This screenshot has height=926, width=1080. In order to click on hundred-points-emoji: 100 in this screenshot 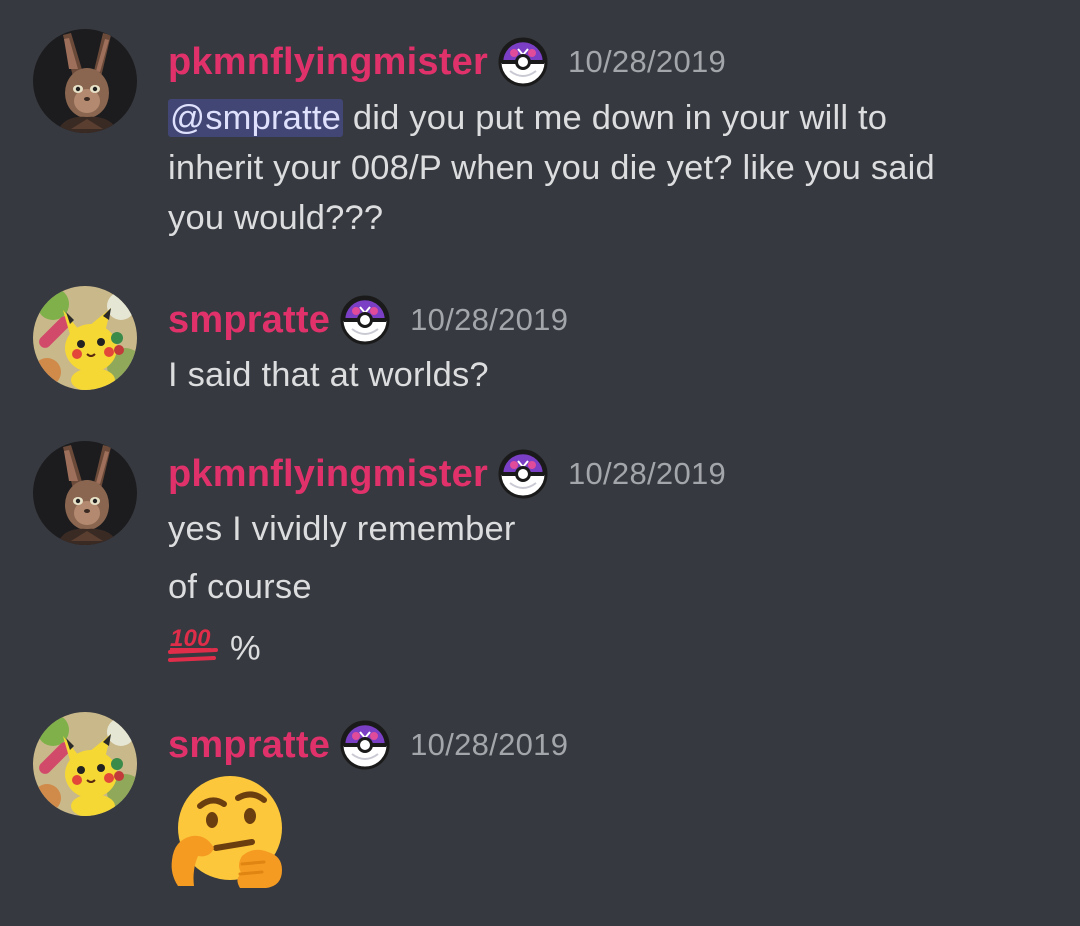, I will do `click(195, 650)`.